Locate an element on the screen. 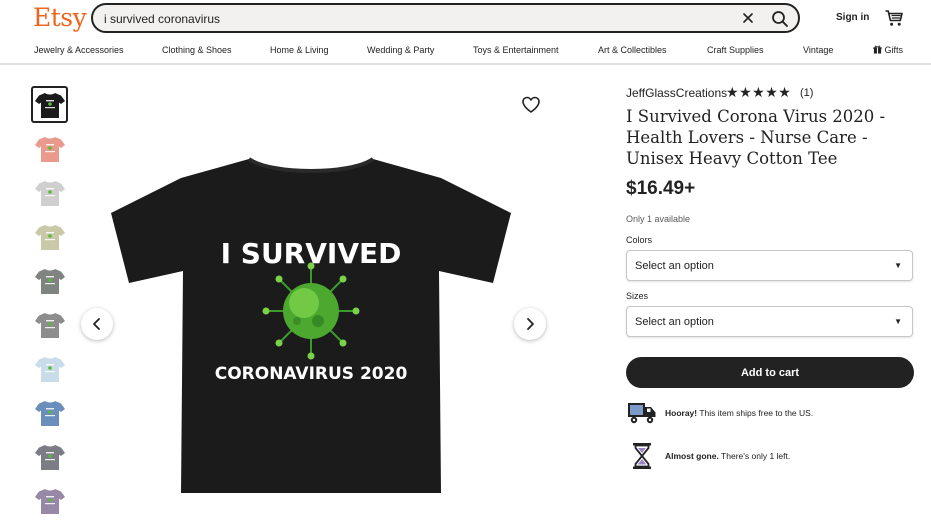 The image size is (931, 523). colors-label: Colors is located at coordinates (639, 240).